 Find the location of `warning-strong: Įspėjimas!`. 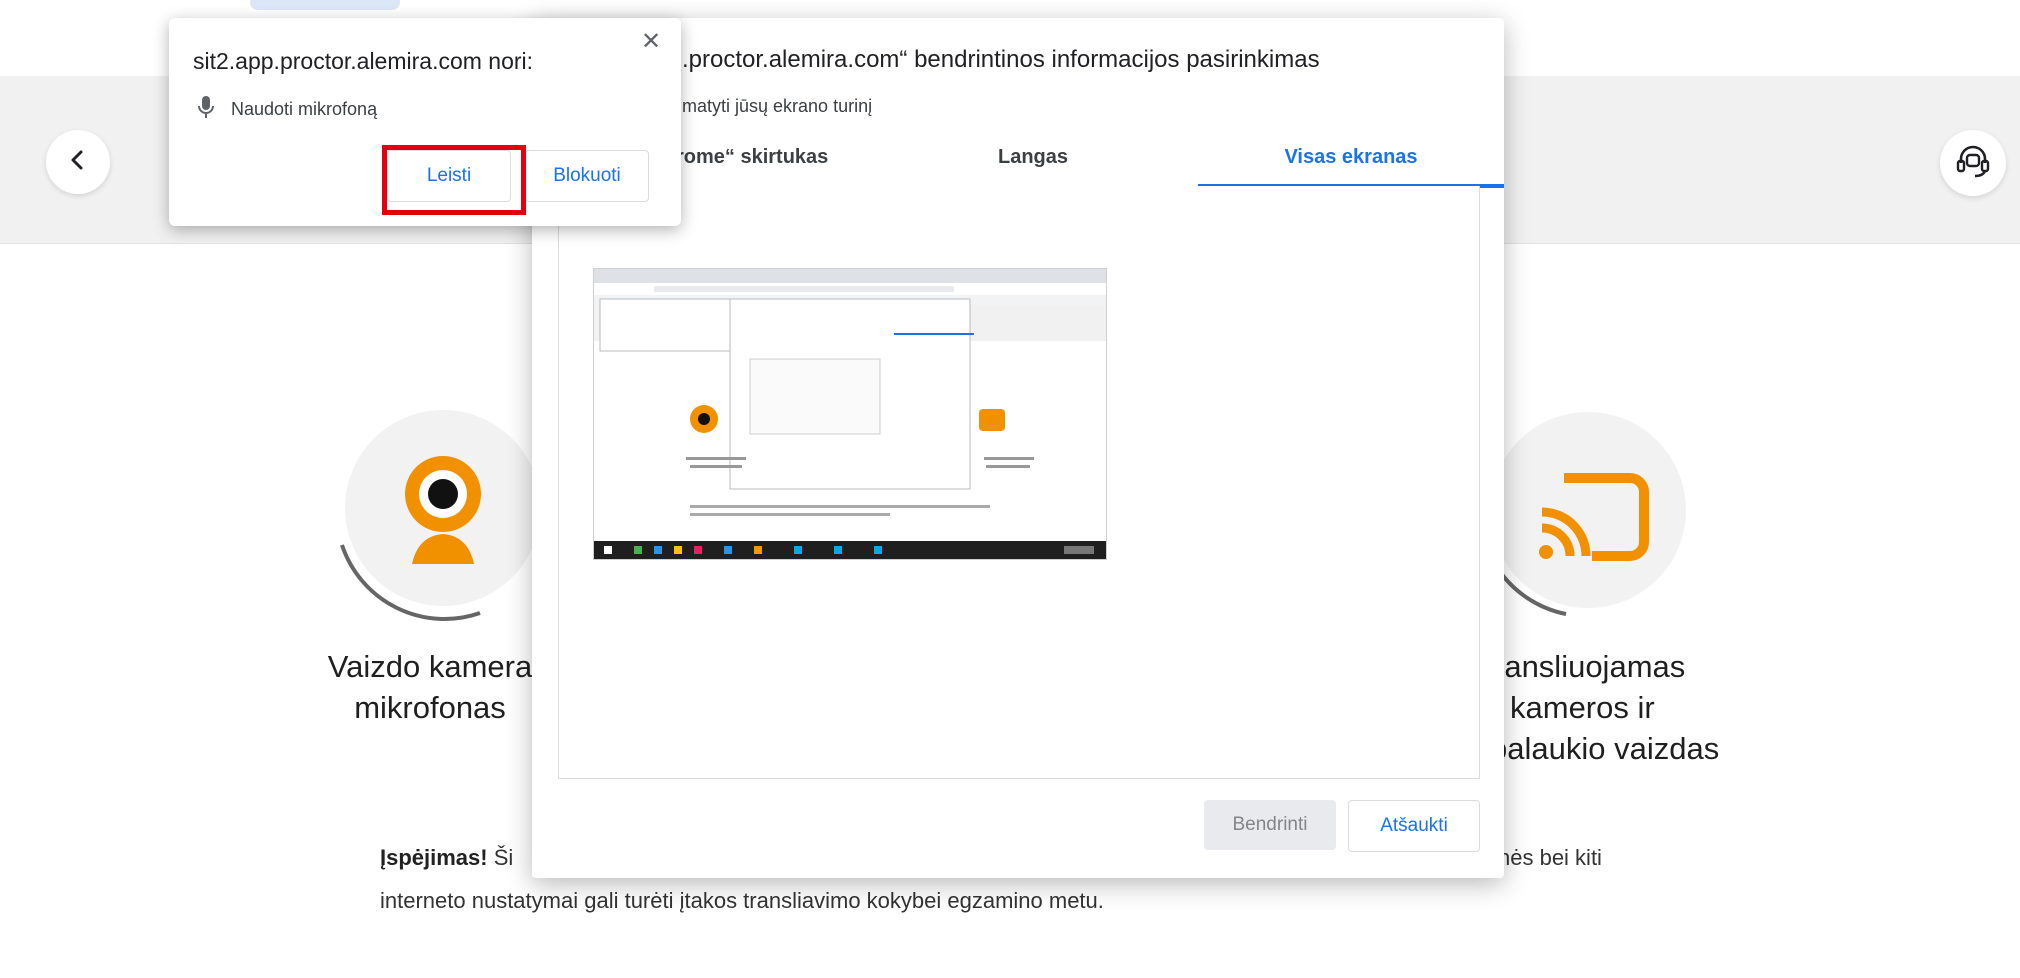

warning-strong: Įspėjimas! is located at coordinates (434, 857).